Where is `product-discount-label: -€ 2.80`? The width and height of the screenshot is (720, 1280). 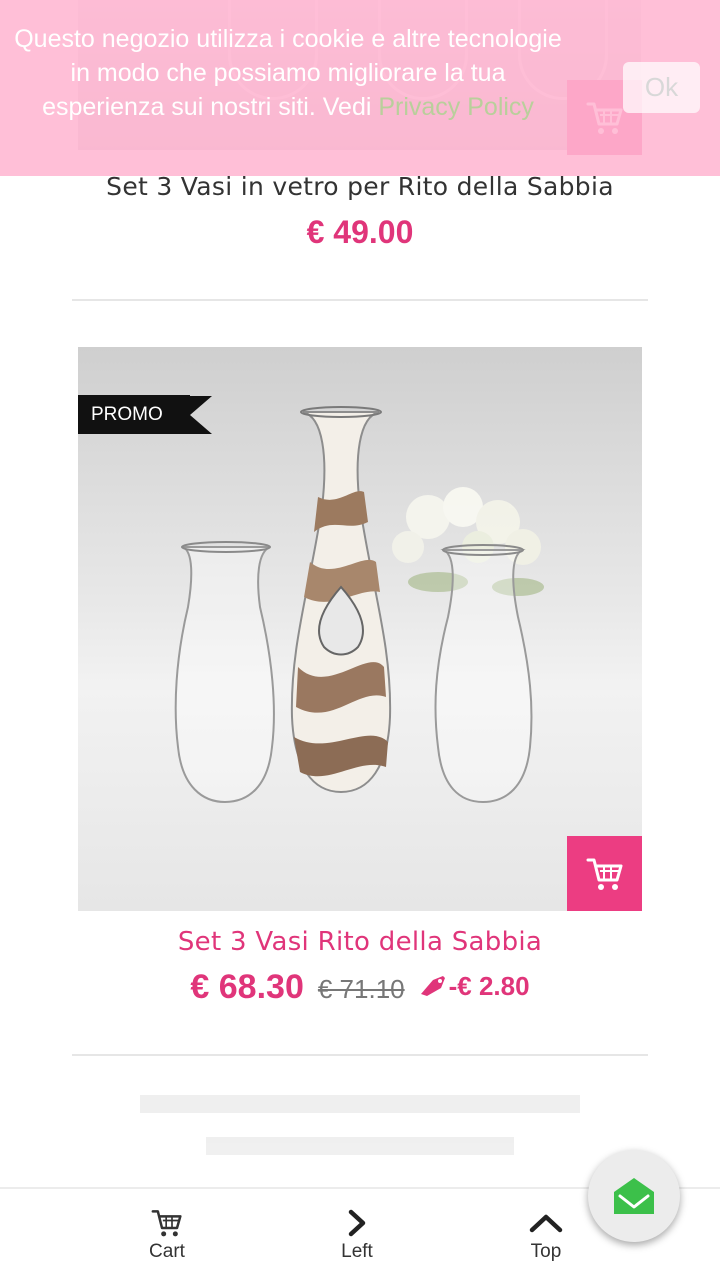 product-discount-label: -€ 2.80 is located at coordinates (489, 985).